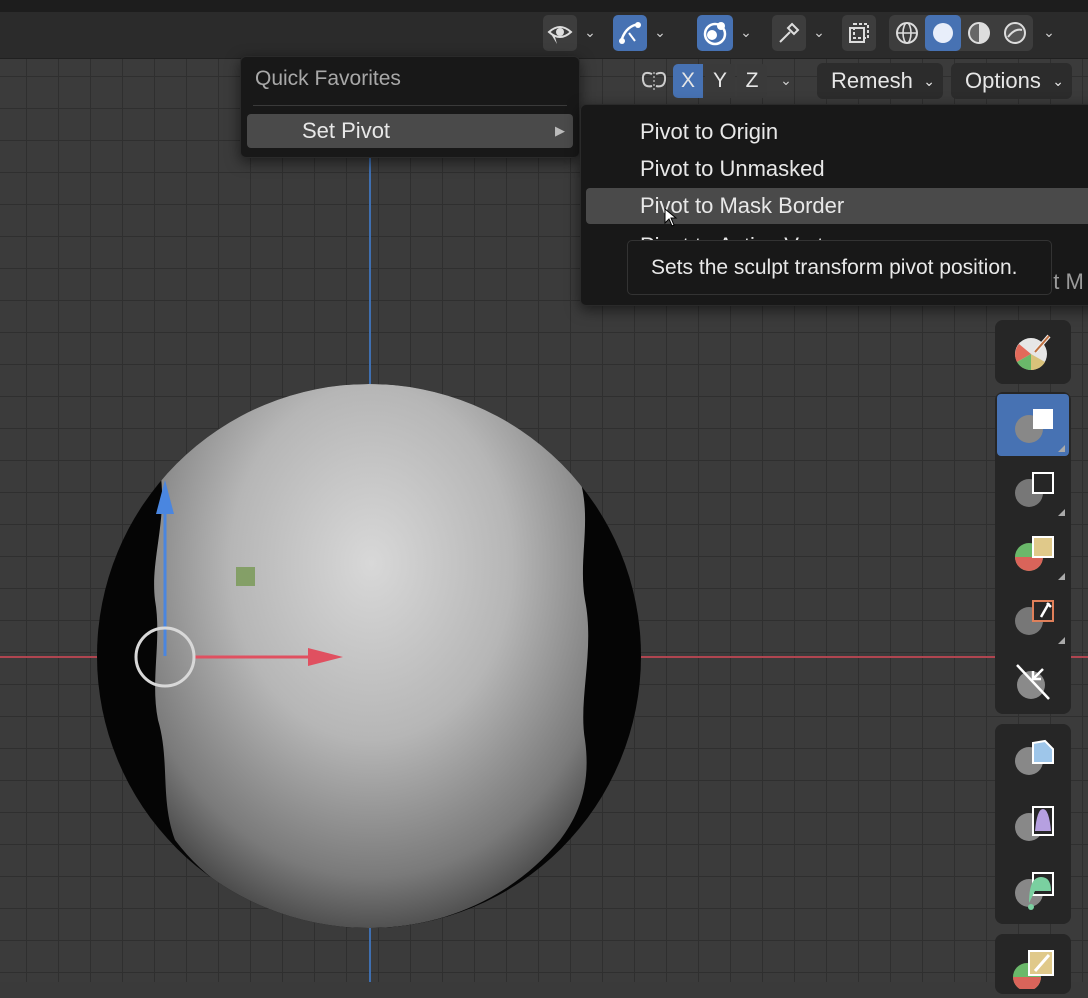  I want to click on remesh-dropdown: Remesh ⌄, so click(880, 81).